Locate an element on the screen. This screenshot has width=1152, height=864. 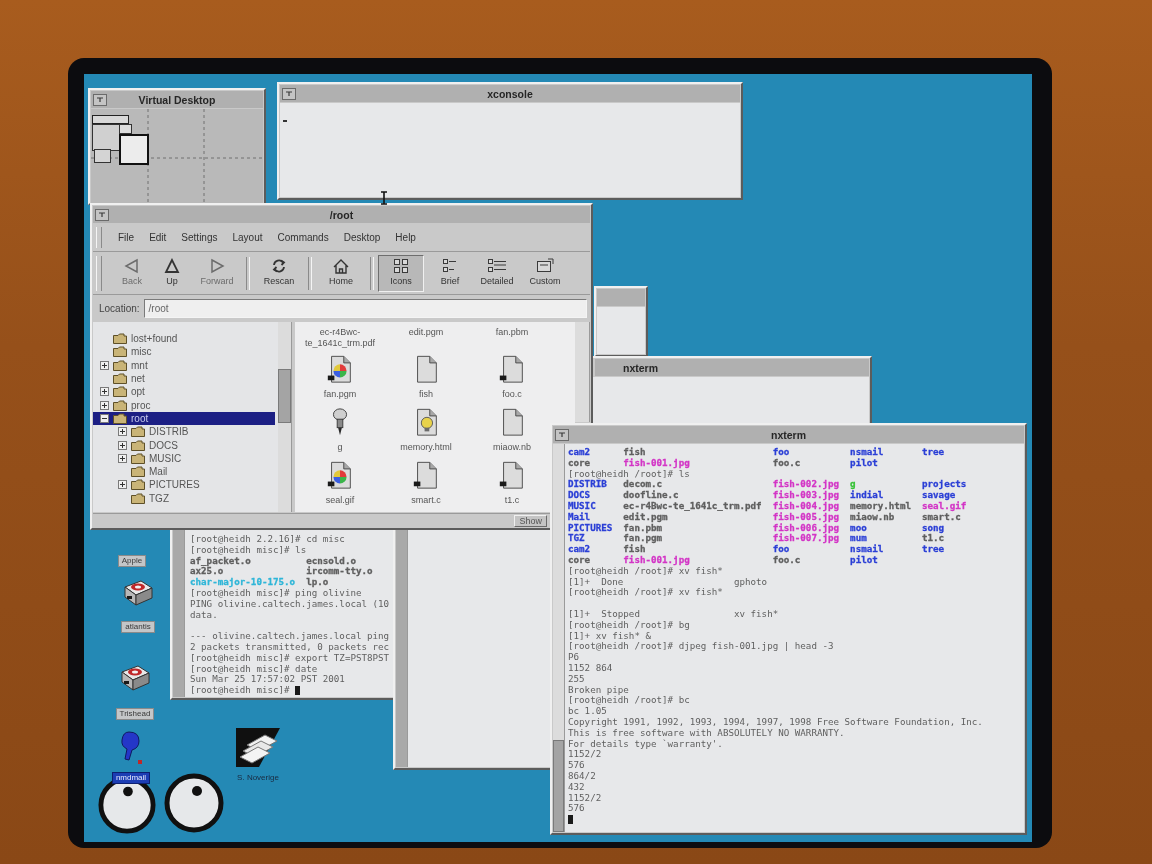
tree-item: proc is located at coordinates (184, 405).